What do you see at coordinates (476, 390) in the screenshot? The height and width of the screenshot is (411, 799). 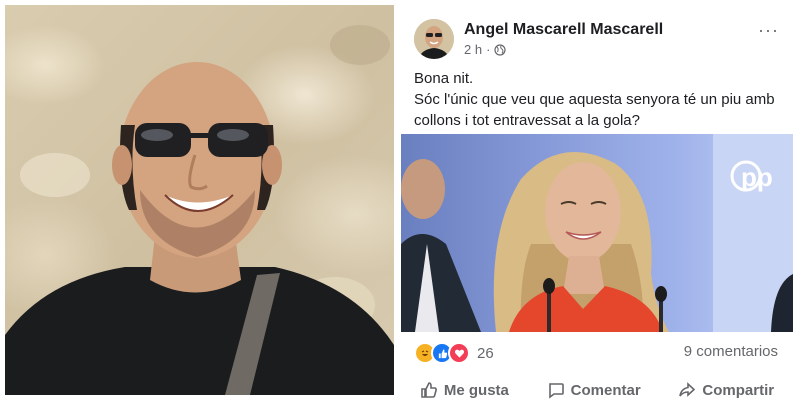 I see `like-button-label: Me gusta` at bounding box center [476, 390].